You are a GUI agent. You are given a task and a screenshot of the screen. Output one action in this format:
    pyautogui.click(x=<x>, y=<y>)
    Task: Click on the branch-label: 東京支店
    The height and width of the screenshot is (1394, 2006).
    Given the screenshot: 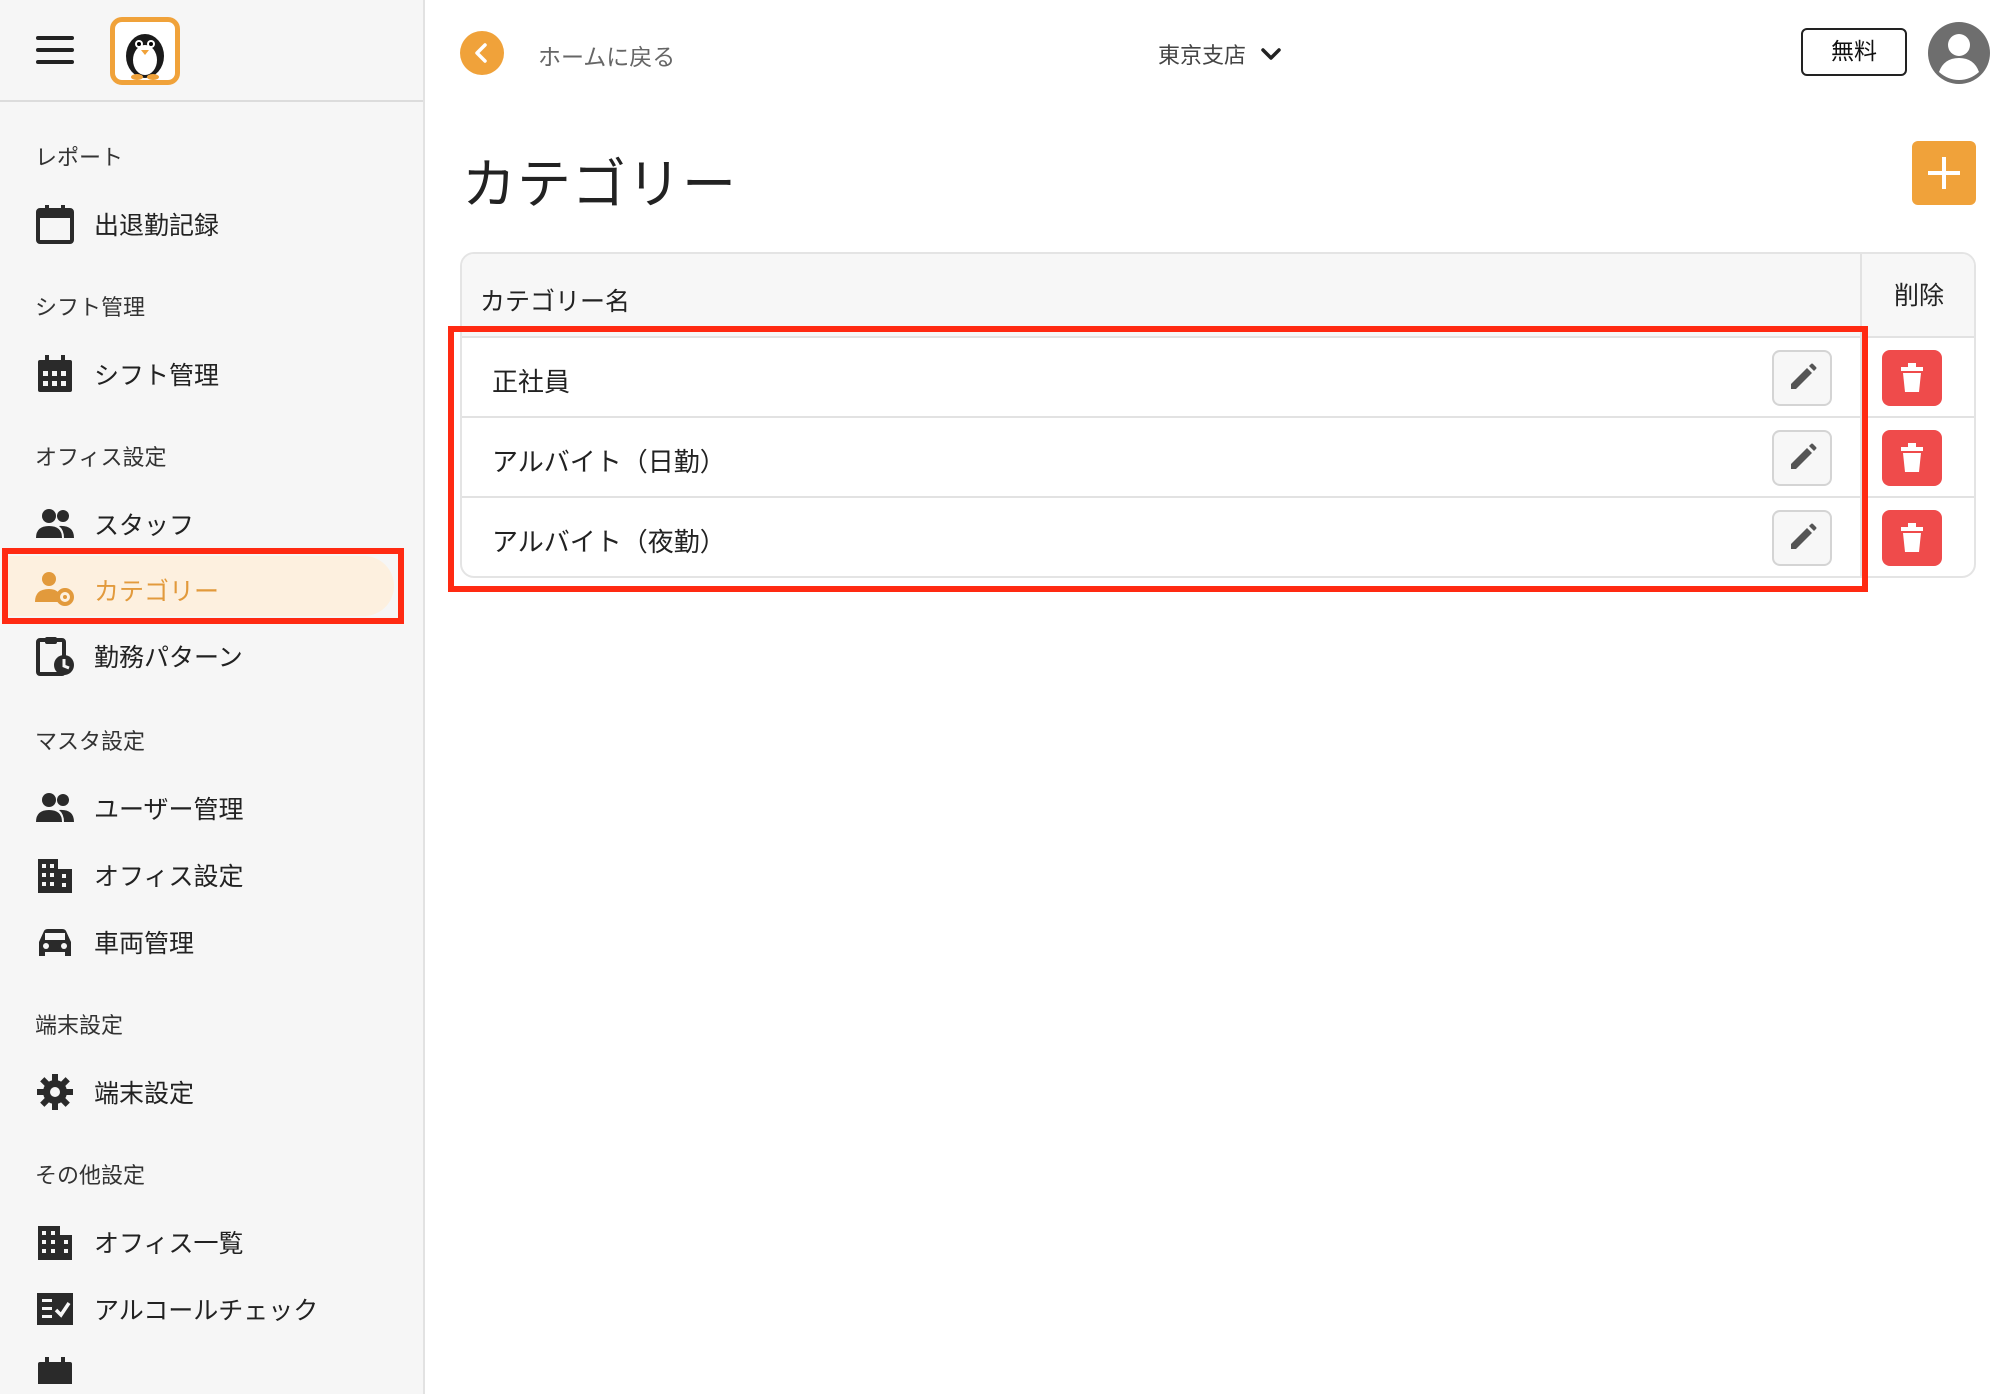 What is the action you would take?
    pyautogui.click(x=1202, y=56)
    